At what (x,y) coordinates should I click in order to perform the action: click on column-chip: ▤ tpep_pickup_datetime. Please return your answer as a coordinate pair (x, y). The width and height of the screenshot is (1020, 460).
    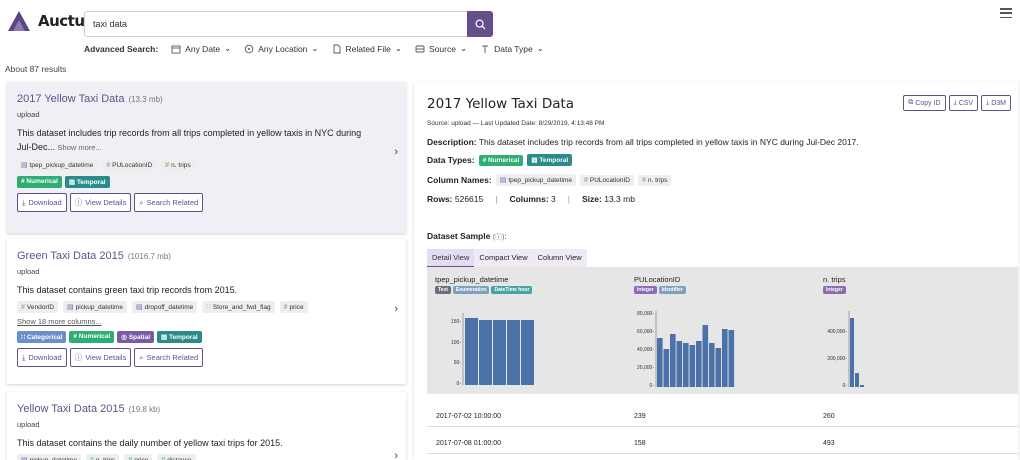
    Looking at the image, I should click on (535, 180).